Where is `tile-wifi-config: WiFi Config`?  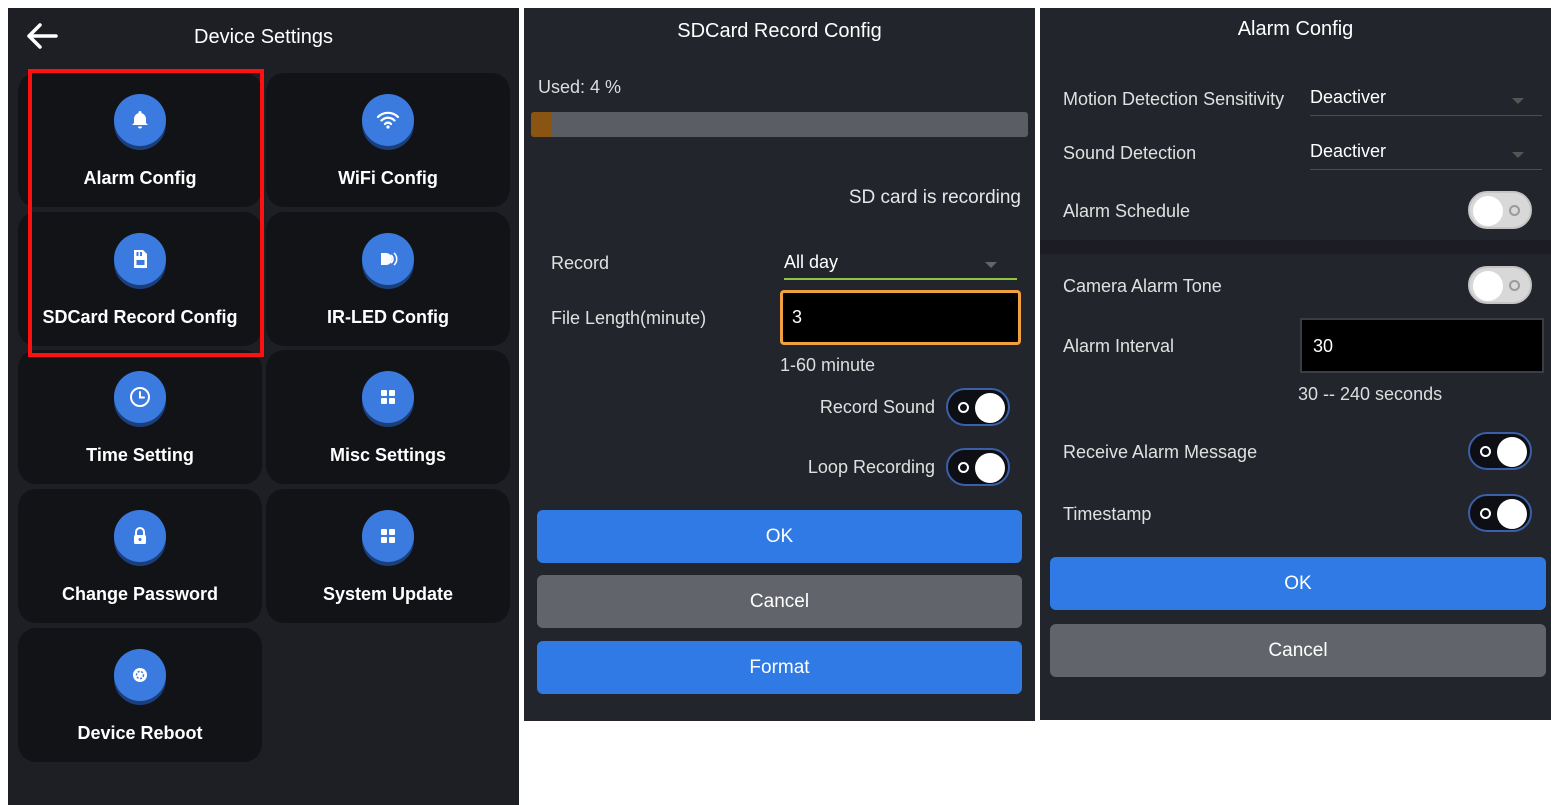
tile-wifi-config: WiFi Config is located at coordinates (388, 140).